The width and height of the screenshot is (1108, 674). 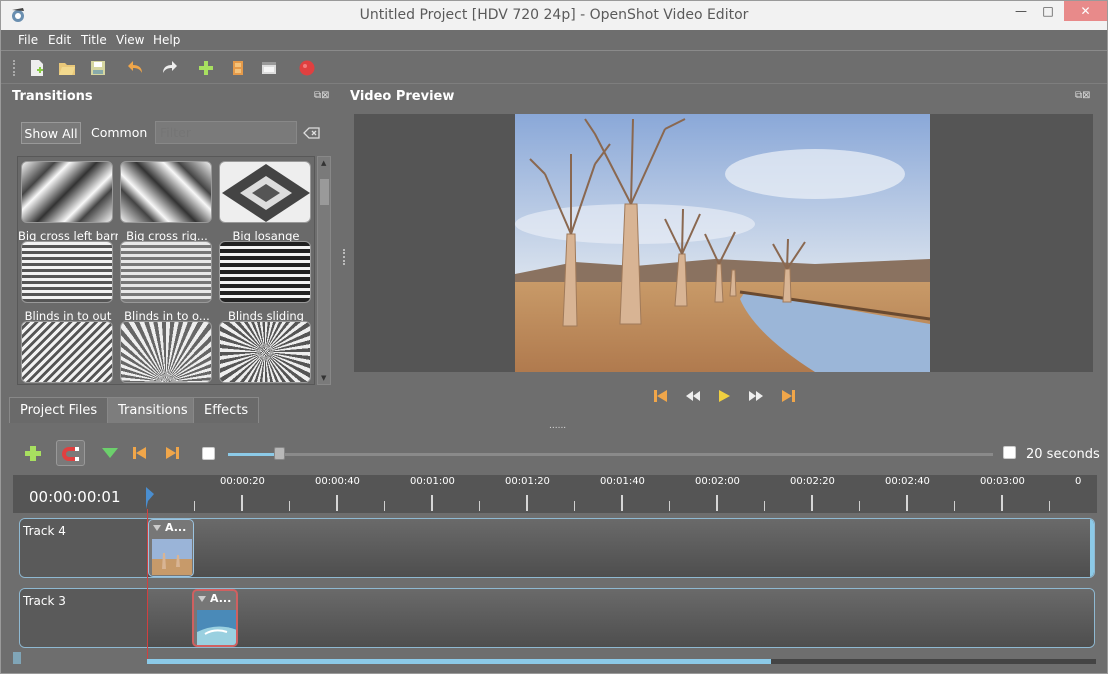 I want to click on playhead-marker, so click(x=150, y=498).